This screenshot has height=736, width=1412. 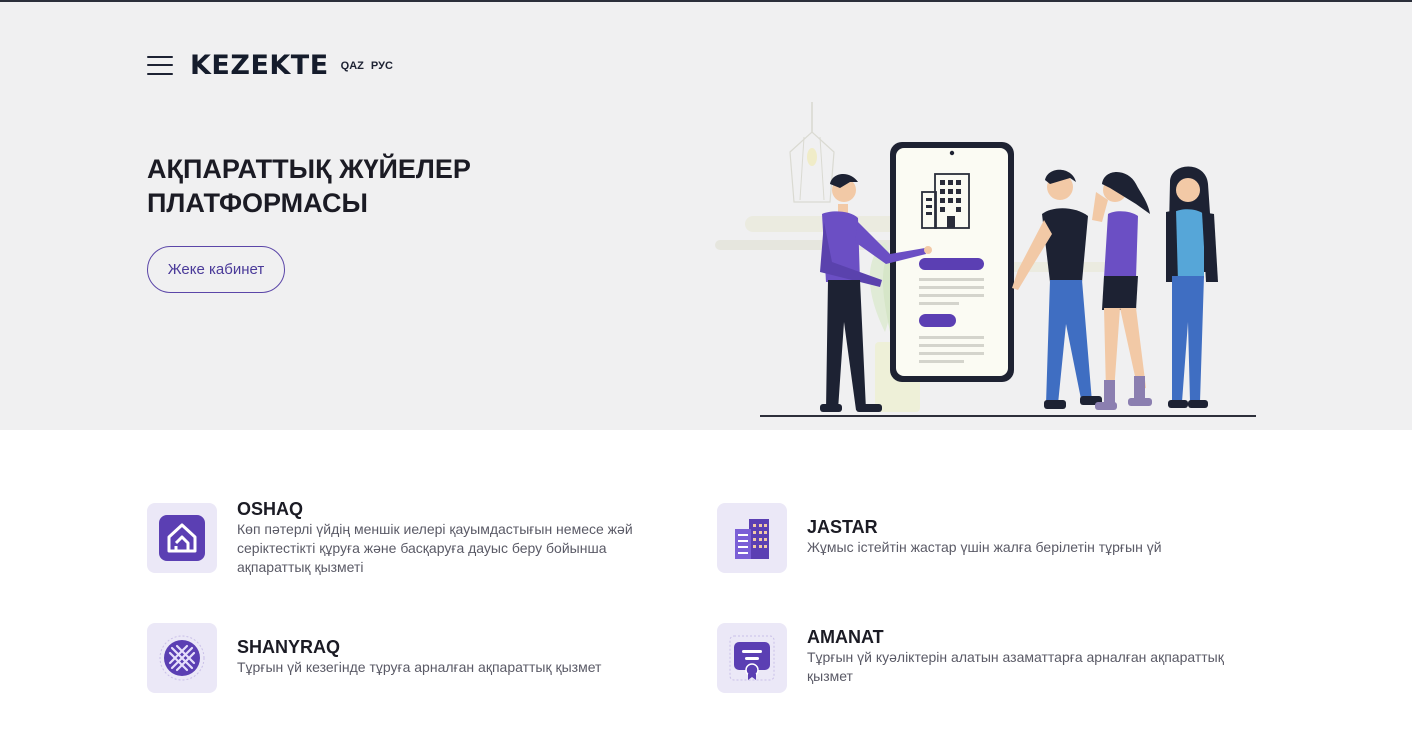 What do you see at coordinates (382, 66) in the screenshot?
I see `lang-rus: РУС` at bounding box center [382, 66].